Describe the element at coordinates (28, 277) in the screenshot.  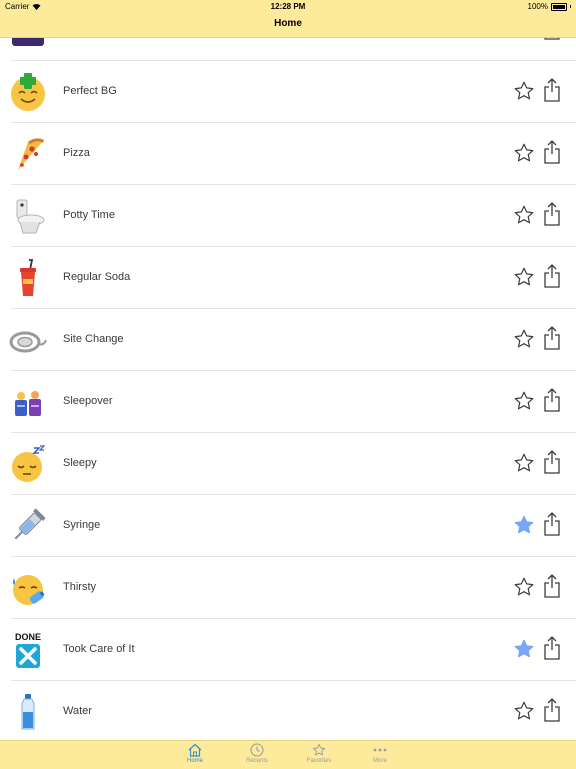
I see `soda-cup-icon` at that location.